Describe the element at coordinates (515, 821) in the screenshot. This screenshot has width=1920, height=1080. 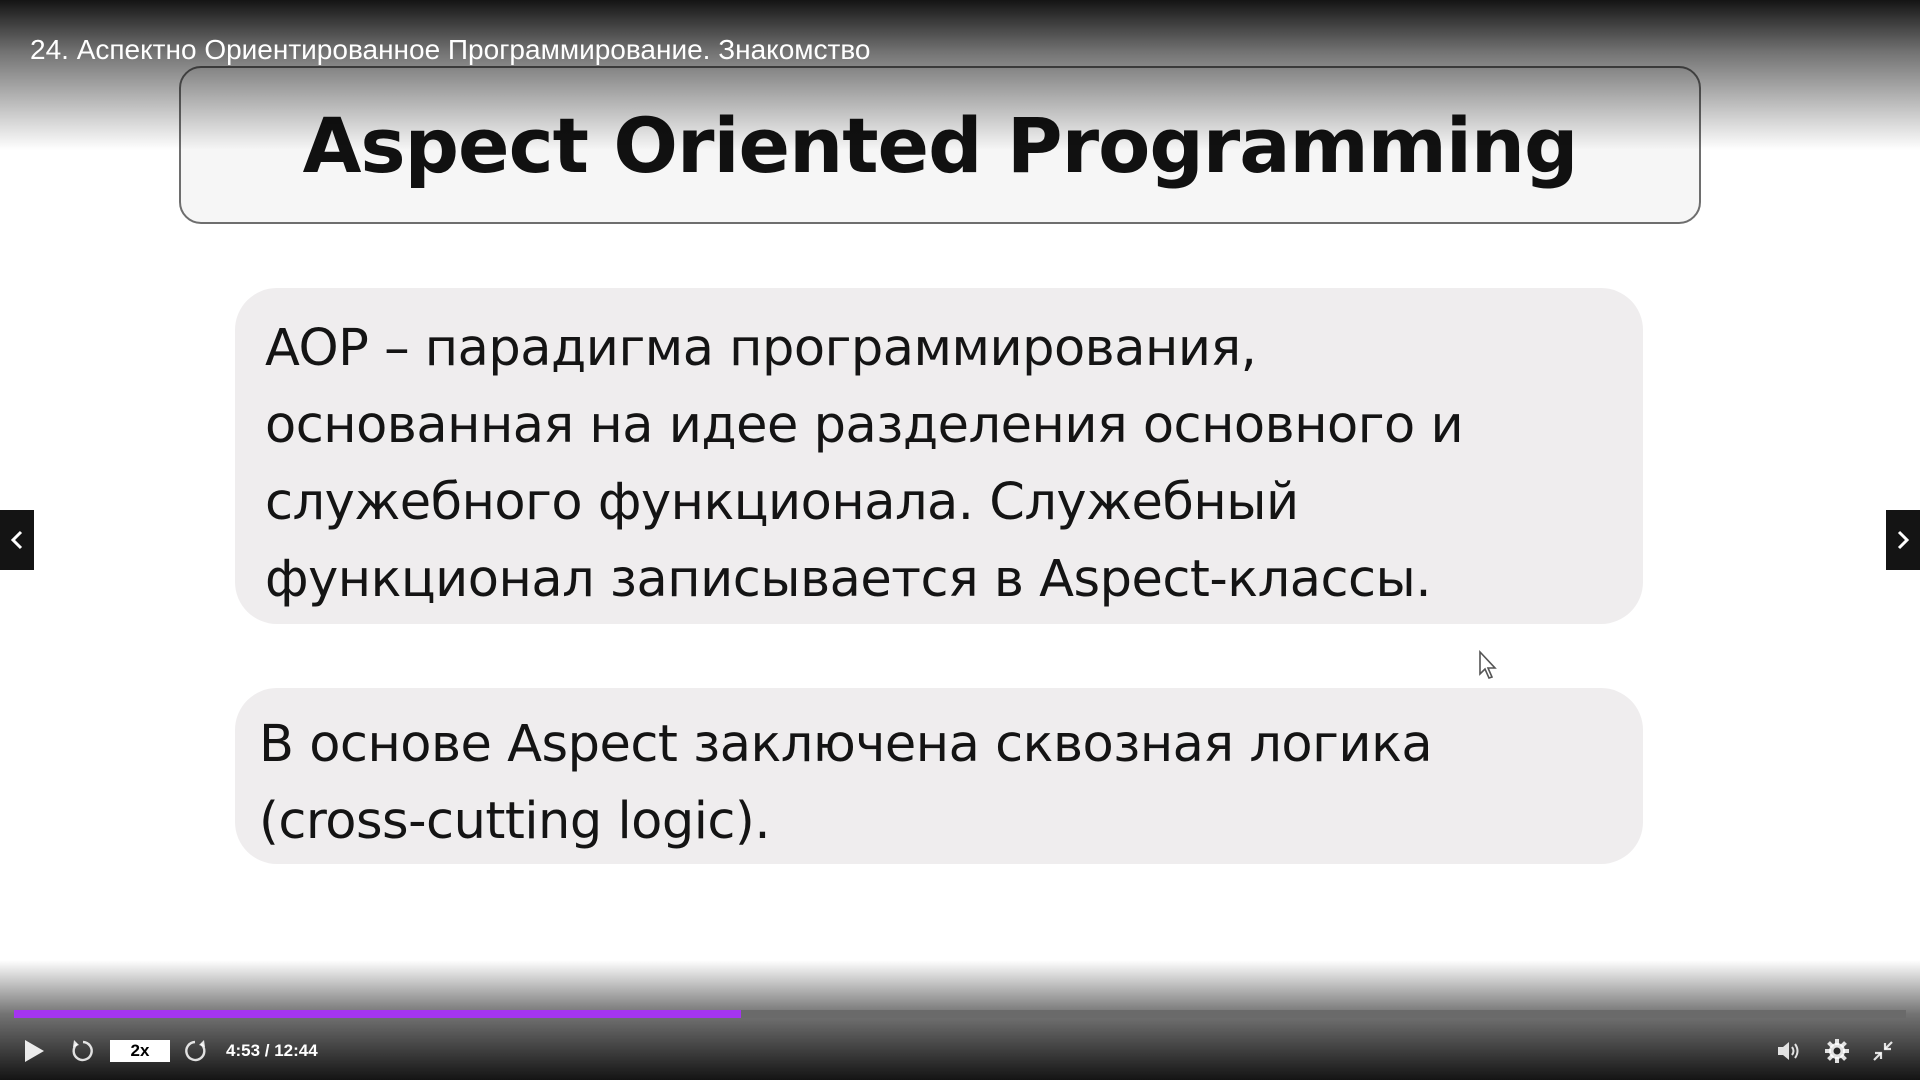
I see `cross-cutting-line: (cross-cutting logic).` at that location.